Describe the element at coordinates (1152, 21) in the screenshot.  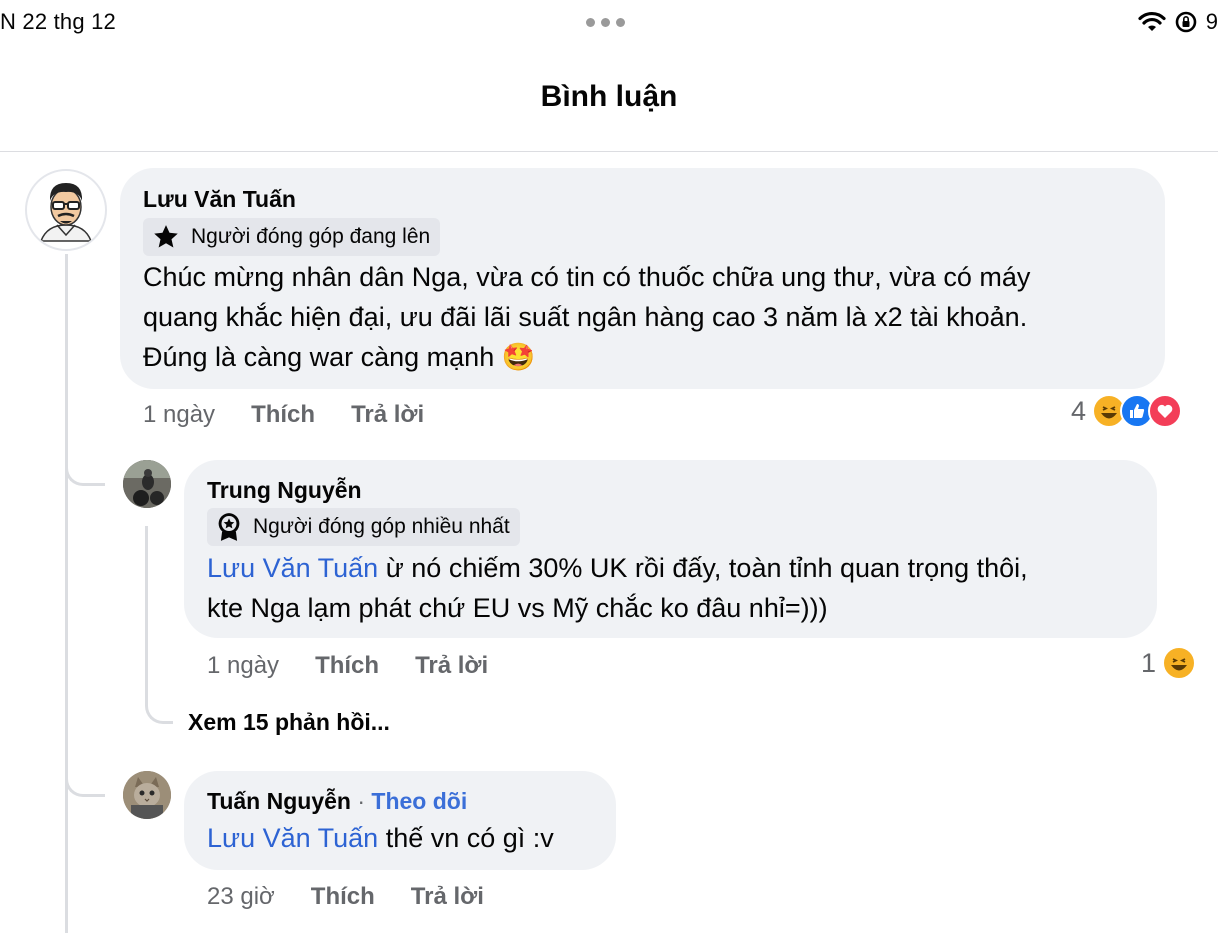
I see `wifi-icon` at that location.